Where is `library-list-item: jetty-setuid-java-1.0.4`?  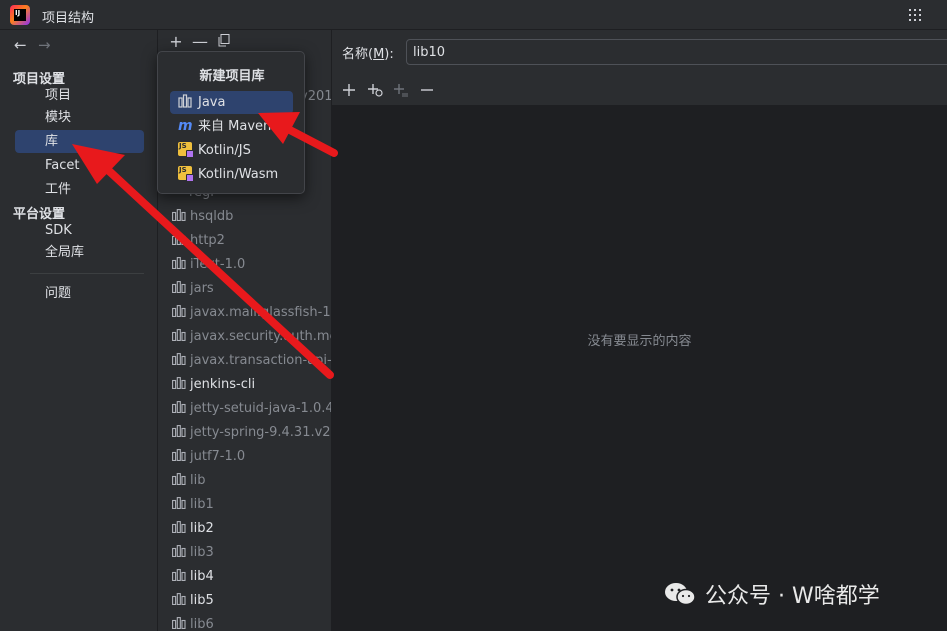
library-list-item: jetty-setuid-java-1.0.4 is located at coordinates (252, 409).